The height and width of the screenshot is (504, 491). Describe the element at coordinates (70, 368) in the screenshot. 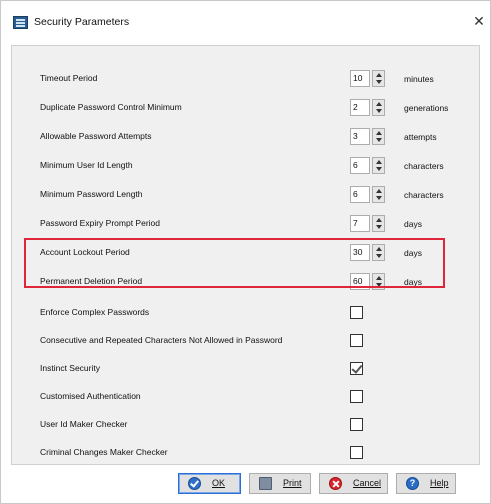

I see `param-label: Instinct Security` at that location.